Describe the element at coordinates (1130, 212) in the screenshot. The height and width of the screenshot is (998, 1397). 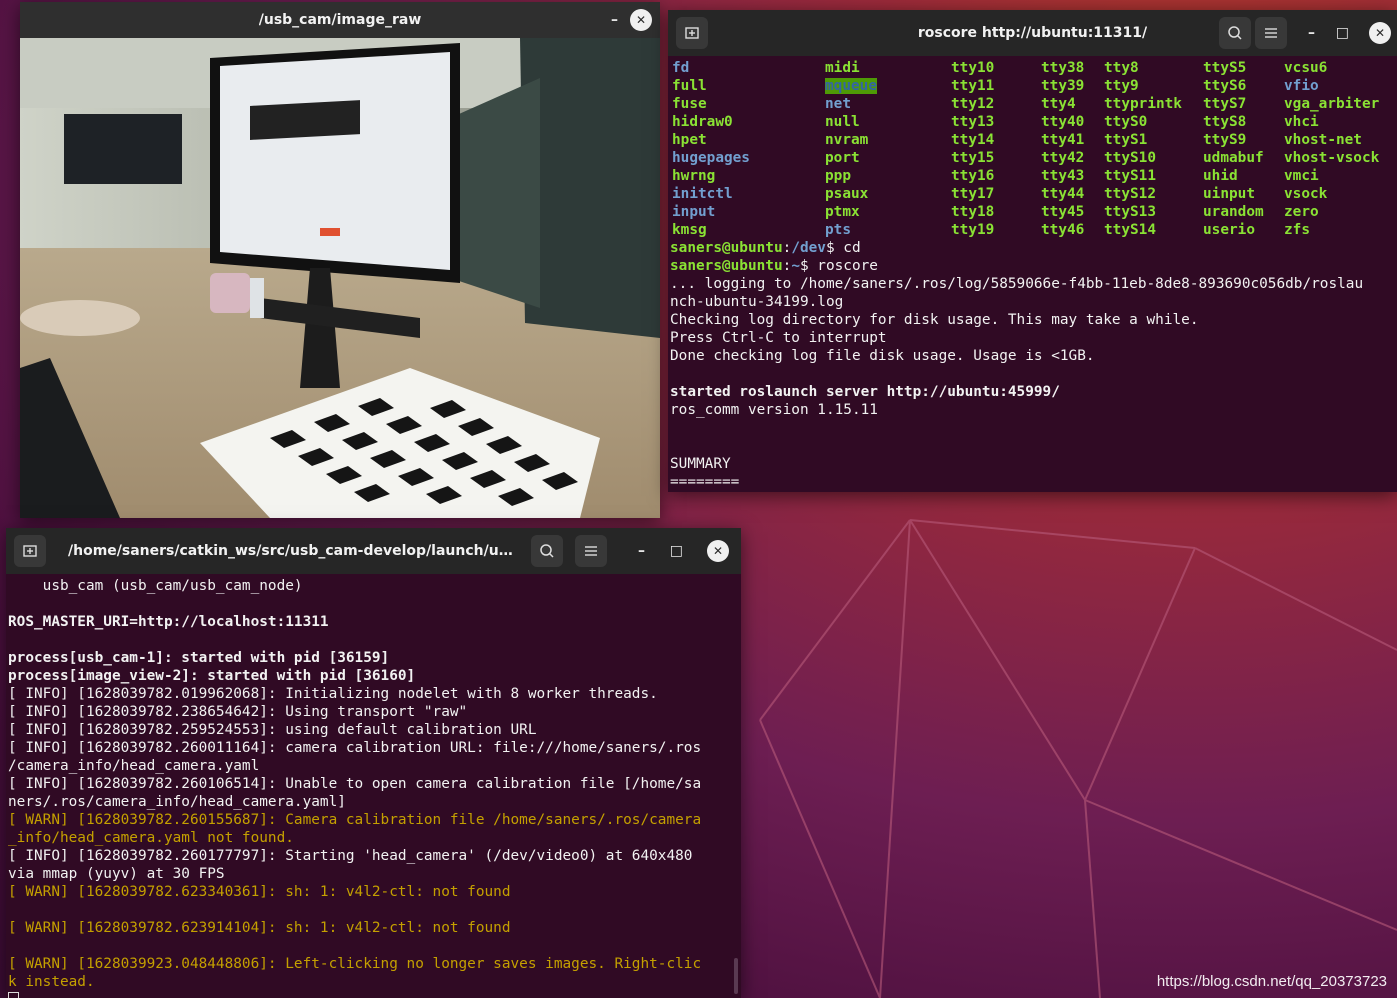
I see `device-entry: ttyS13` at that location.